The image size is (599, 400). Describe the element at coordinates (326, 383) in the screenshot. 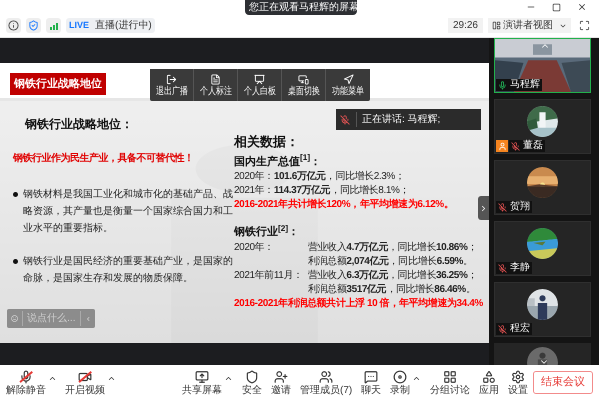

I see `toolbar-button: 管理成员(7)` at that location.